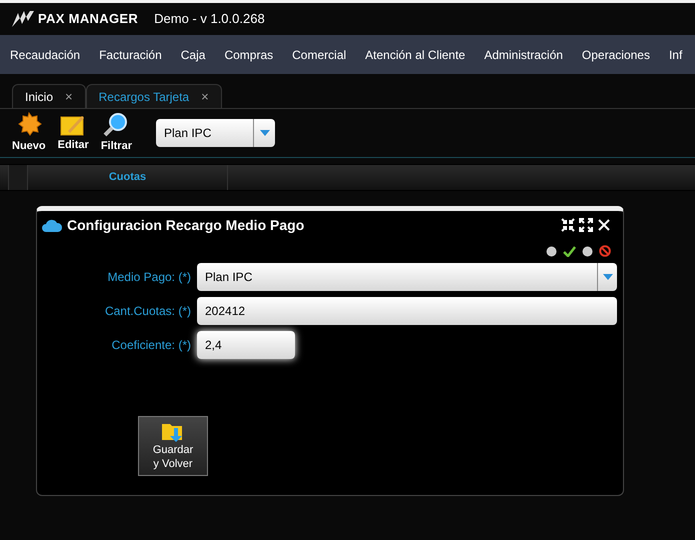  Describe the element at coordinates (215, 133) in the screenshot. I see `plan-select: Plan IPC` at that location.